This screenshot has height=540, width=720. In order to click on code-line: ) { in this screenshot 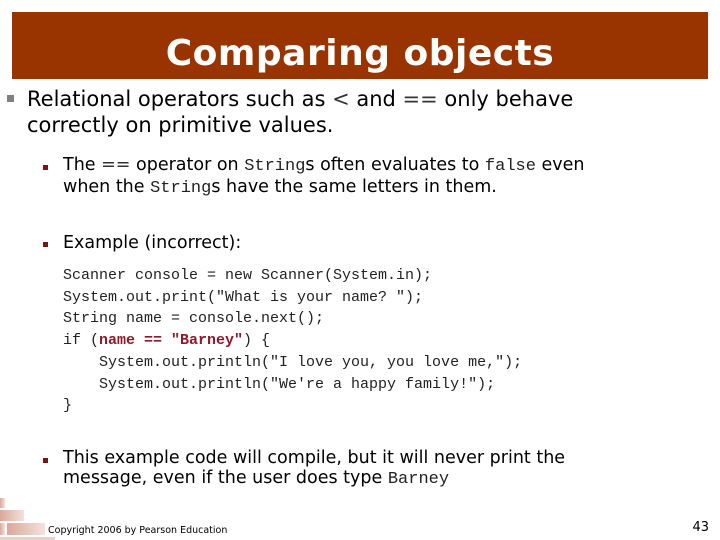, I will do `click(257, 341)`.